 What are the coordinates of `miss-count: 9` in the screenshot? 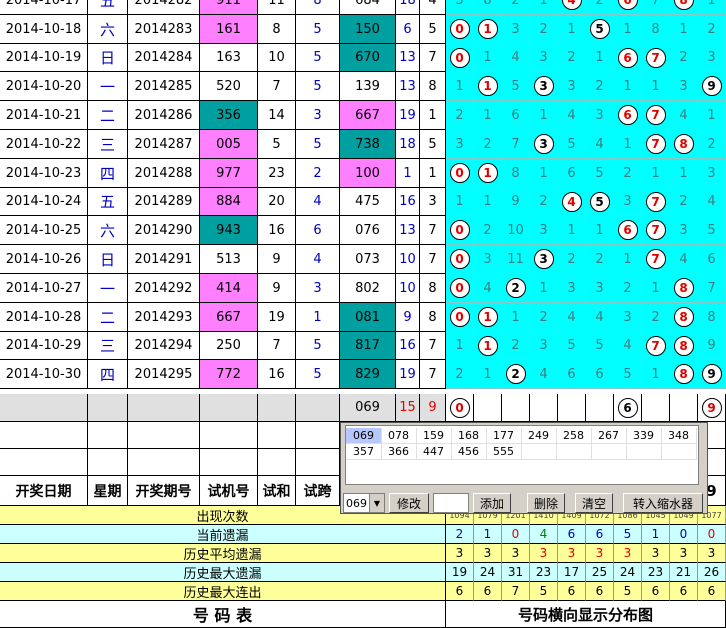 It's located at (711, 345).